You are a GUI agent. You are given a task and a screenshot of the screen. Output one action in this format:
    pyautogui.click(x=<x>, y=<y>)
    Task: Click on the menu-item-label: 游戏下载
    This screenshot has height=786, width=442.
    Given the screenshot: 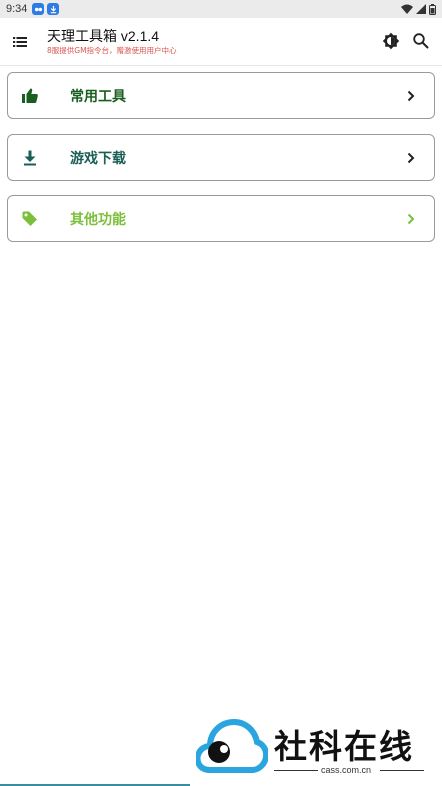 What is the action you would take?
    pyautogui.click(x=98, y=159)
    